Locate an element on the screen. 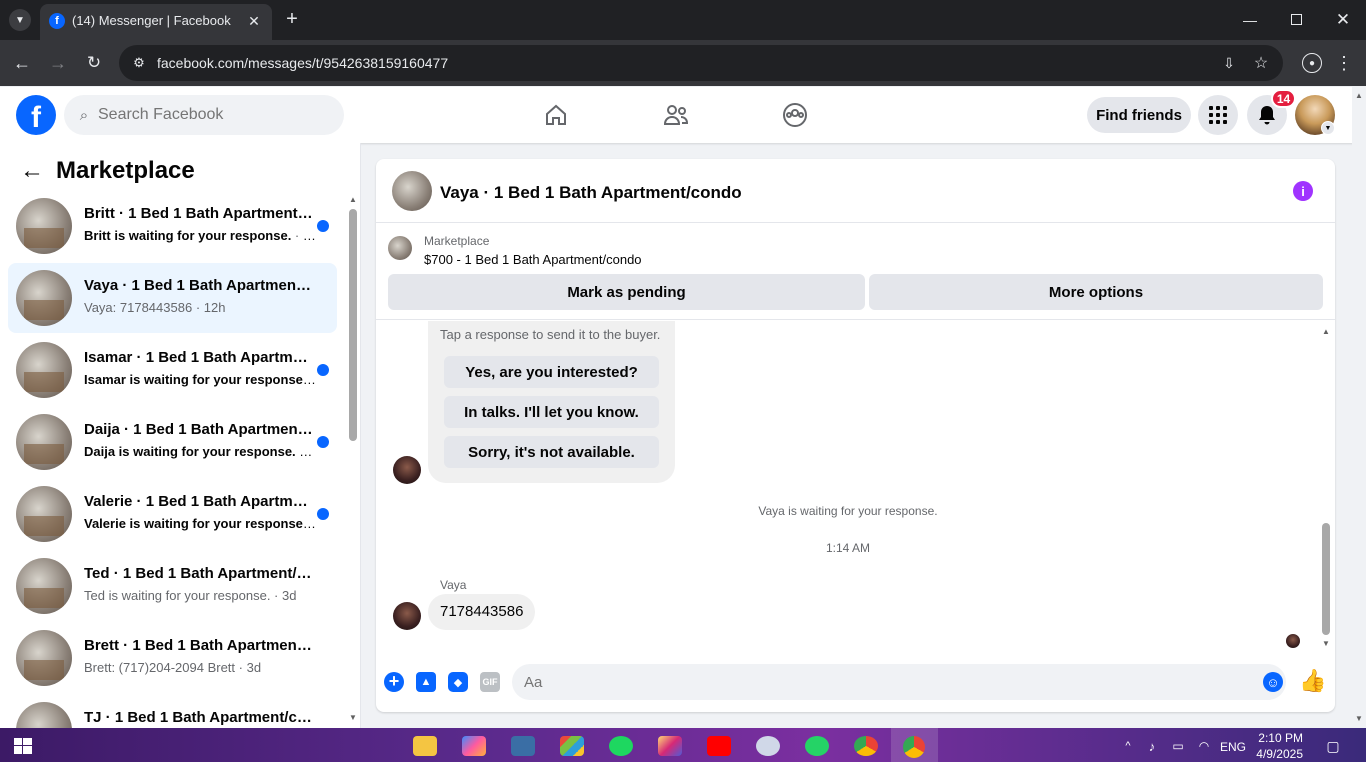 Image resolution: width=1366 pixels, height=762 pixels. quick-reply-button: Sorry, it's not available. is located at coordinates (551, 452).